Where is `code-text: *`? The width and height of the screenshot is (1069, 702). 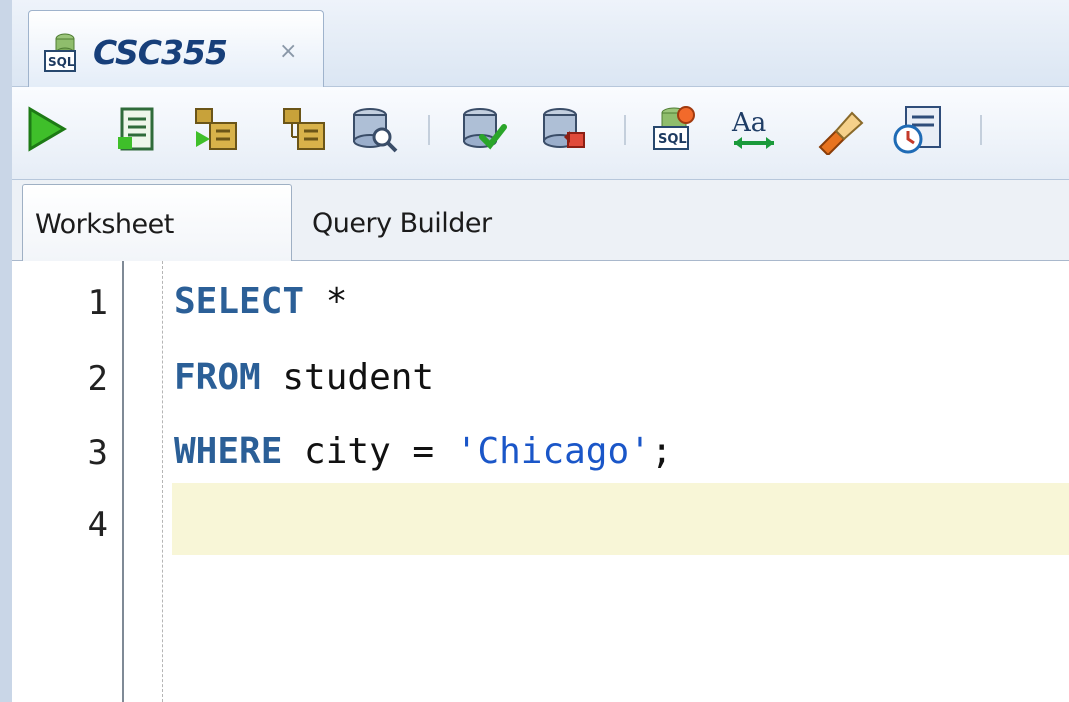
code-text: * is located at coordinates (326, 301).